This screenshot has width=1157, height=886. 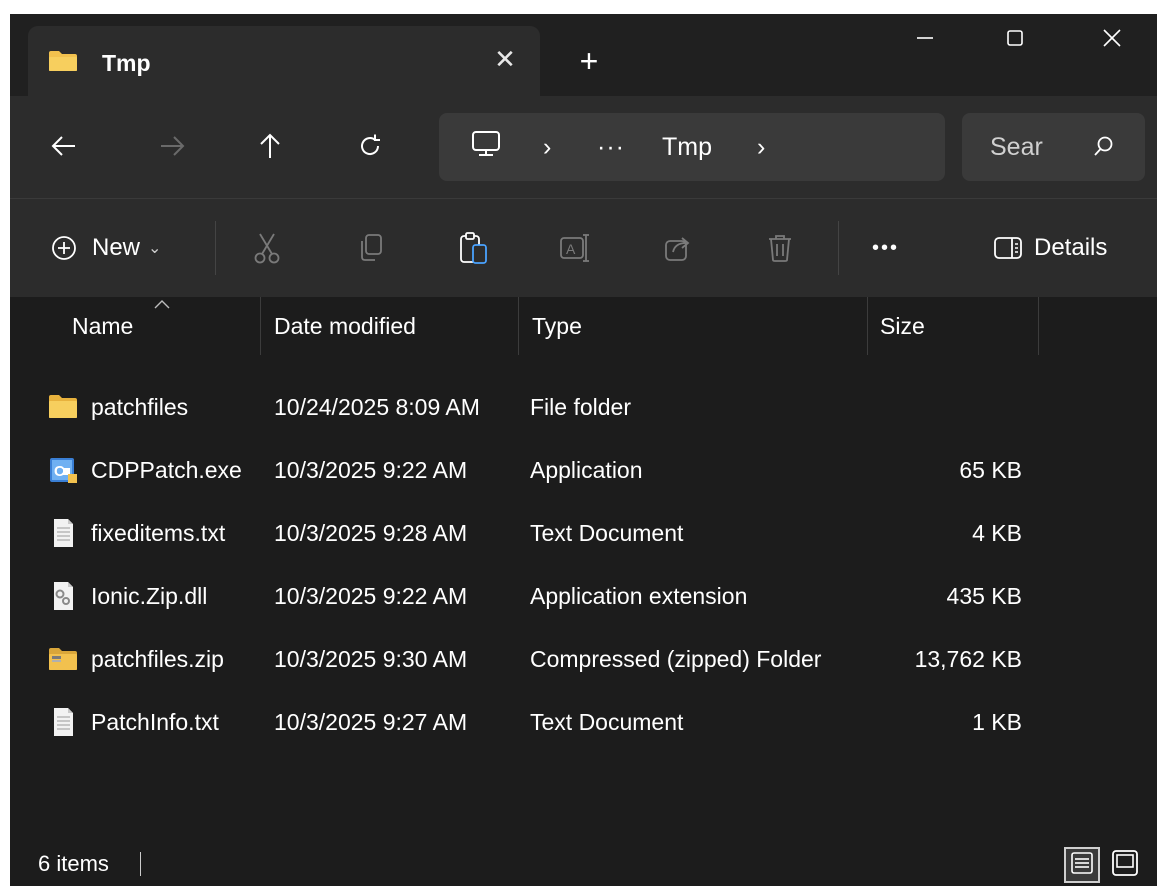 I want to click on rename-button: A, so click(x=575, y=248).